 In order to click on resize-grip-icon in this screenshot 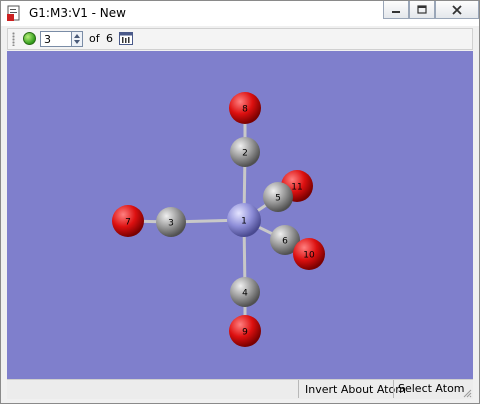, I will do `click(467, 393)`.